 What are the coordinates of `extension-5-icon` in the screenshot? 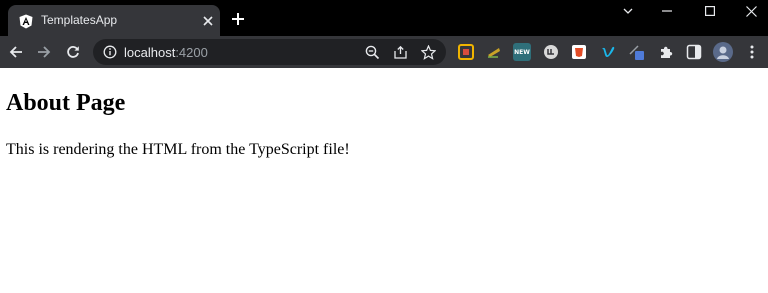 It's located at (579, 52).